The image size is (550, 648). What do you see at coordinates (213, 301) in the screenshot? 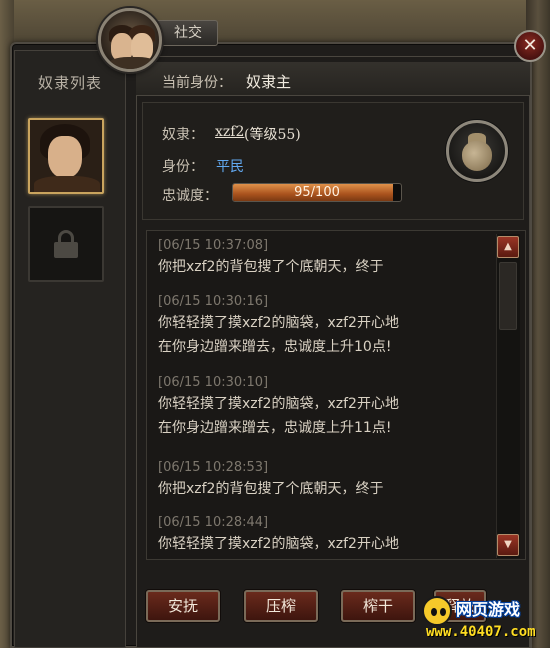
I see `log-time: [06/15 10:30:16]` at bounding box center [213, 301].